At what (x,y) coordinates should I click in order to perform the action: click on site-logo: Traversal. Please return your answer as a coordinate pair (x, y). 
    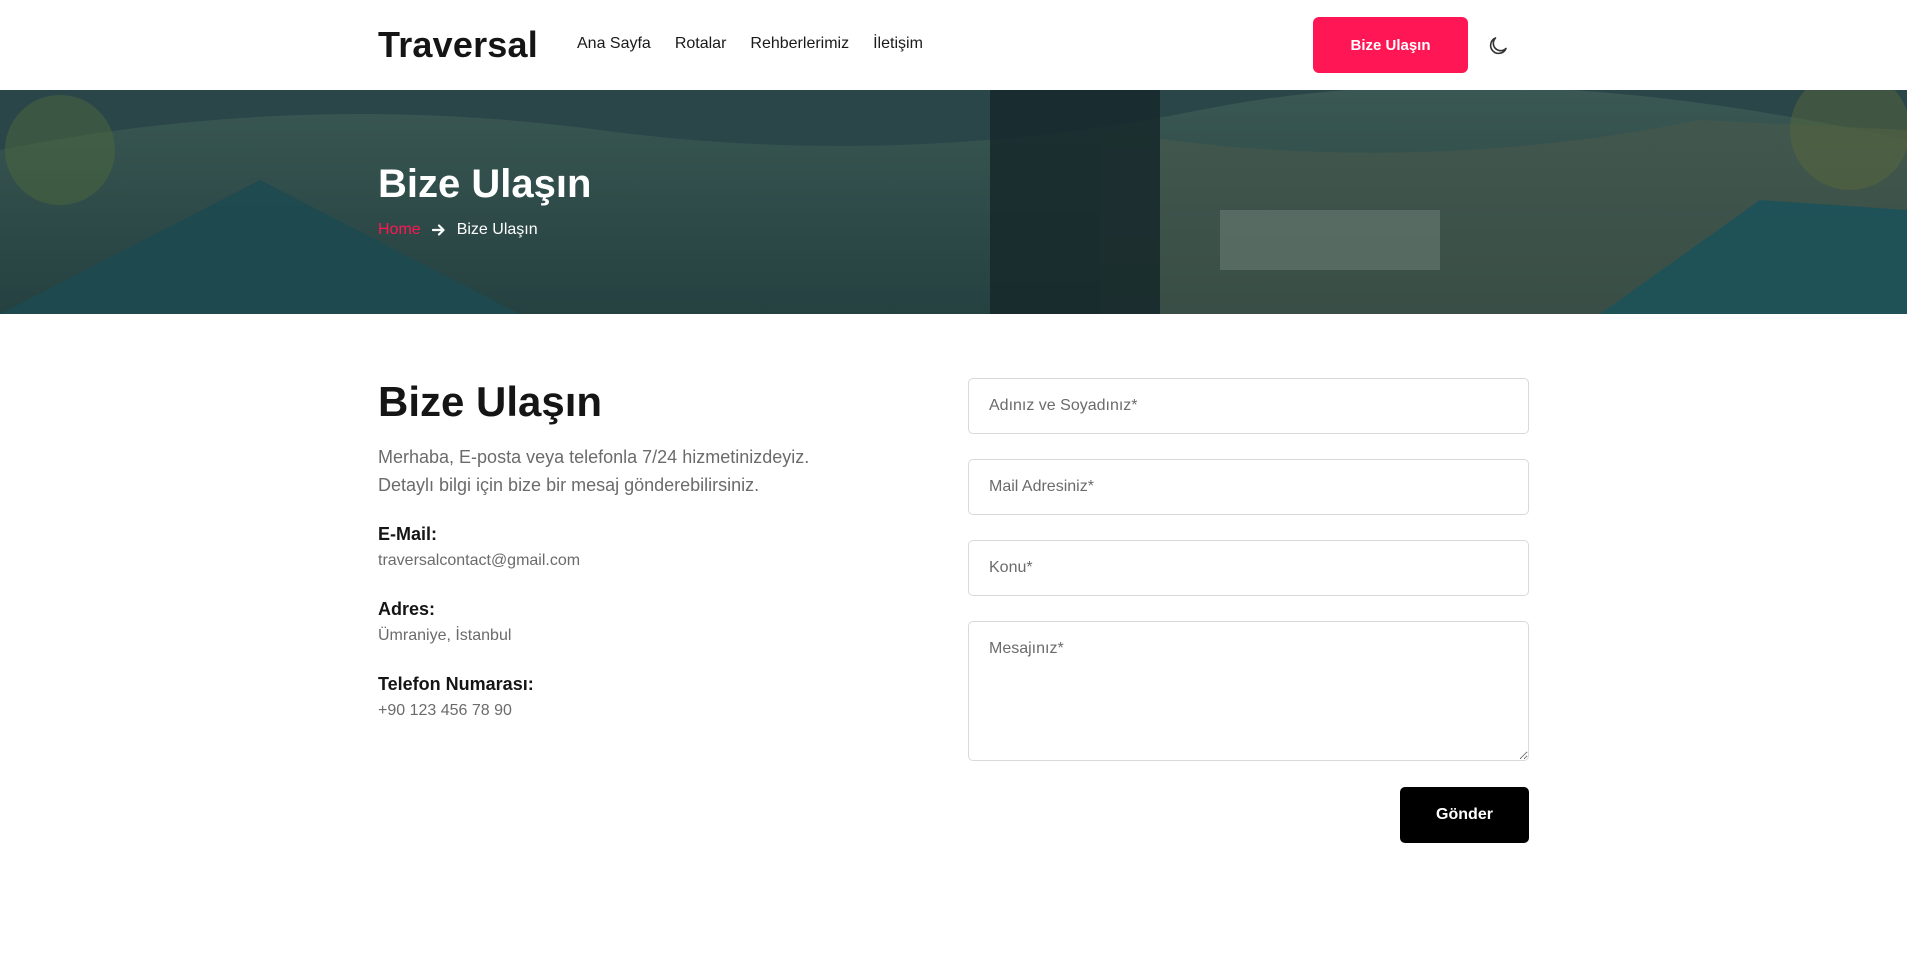
    Looking at the image, I should click on (458, 45).